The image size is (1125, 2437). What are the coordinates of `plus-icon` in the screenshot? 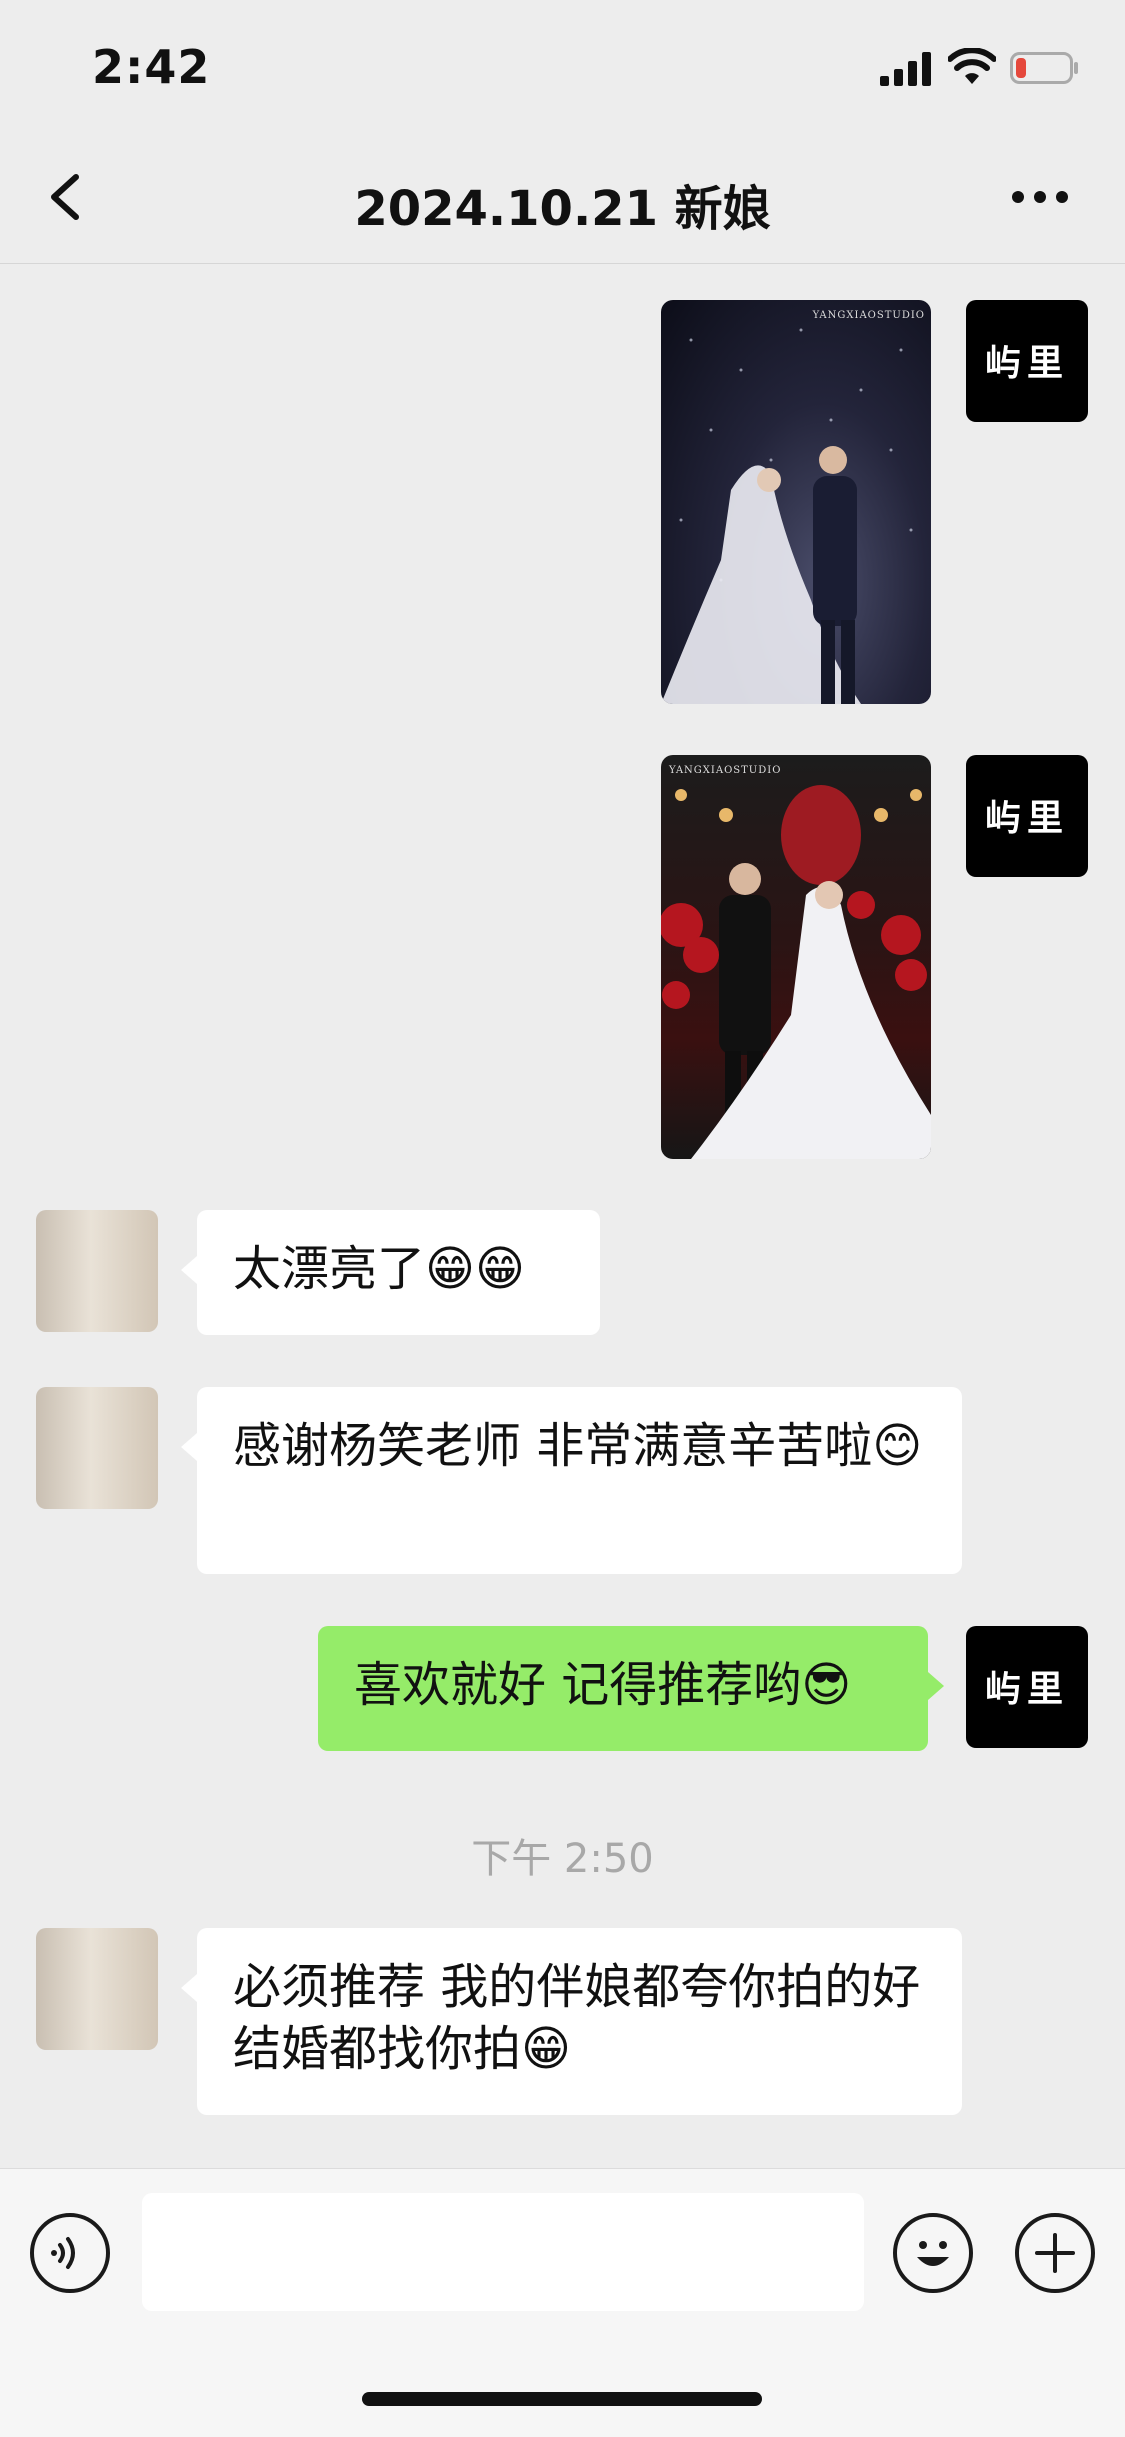 It's located at (1055, 2253).